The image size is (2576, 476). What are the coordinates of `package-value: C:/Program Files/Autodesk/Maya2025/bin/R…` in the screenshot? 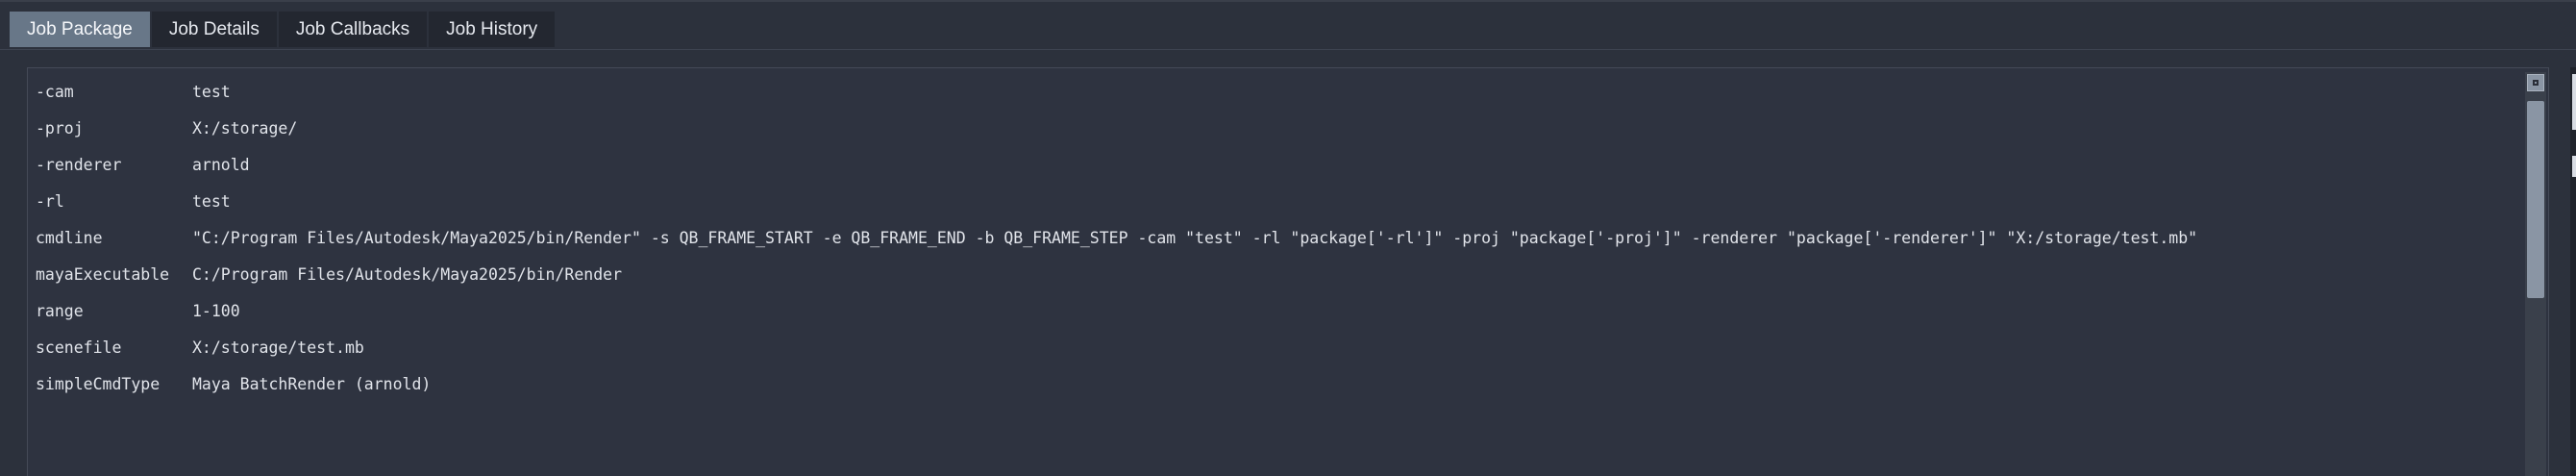 It's located at (408, 274).